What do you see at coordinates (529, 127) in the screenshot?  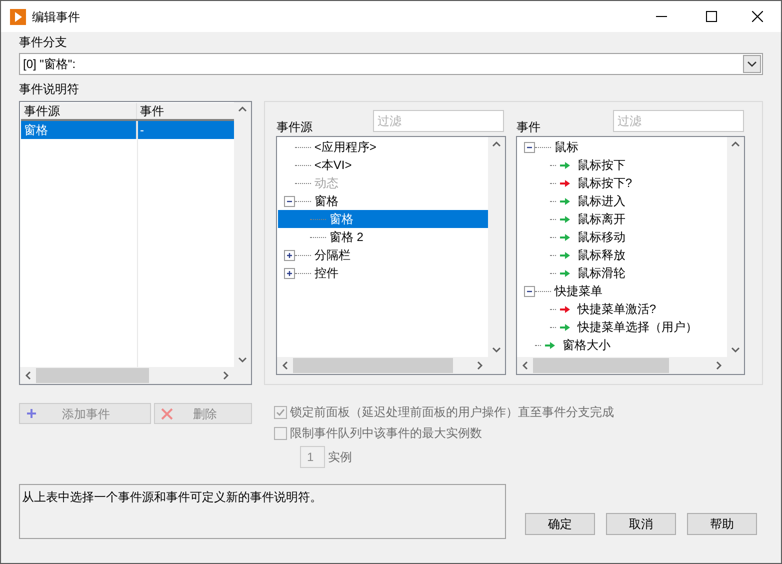 I see `panel-label: 事件` at bounding box center [529, 127].